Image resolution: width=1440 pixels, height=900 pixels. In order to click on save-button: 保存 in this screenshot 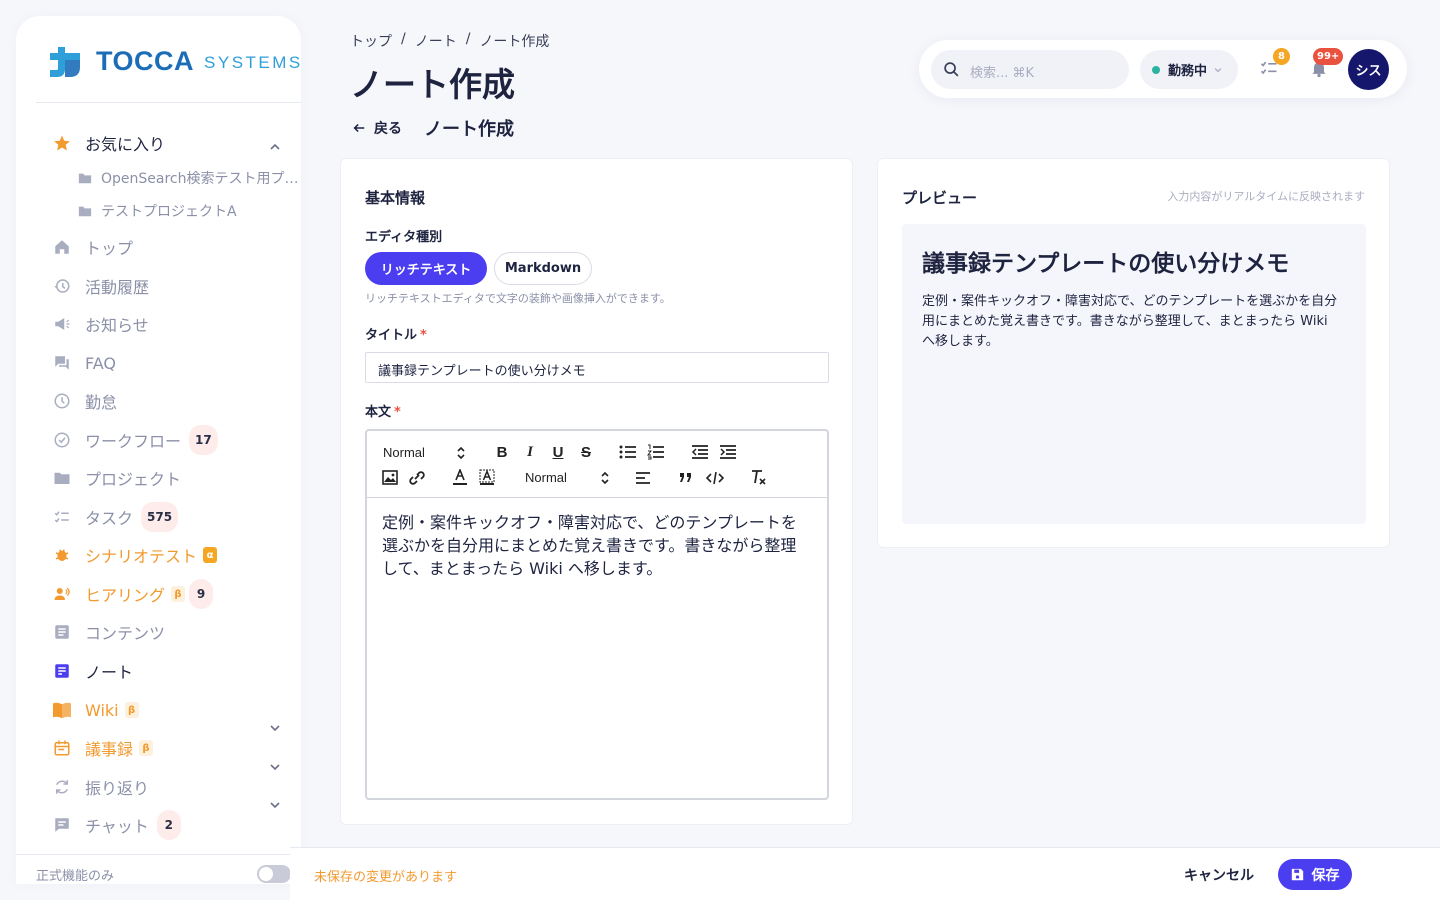, I will do `click(1315, 874)`.